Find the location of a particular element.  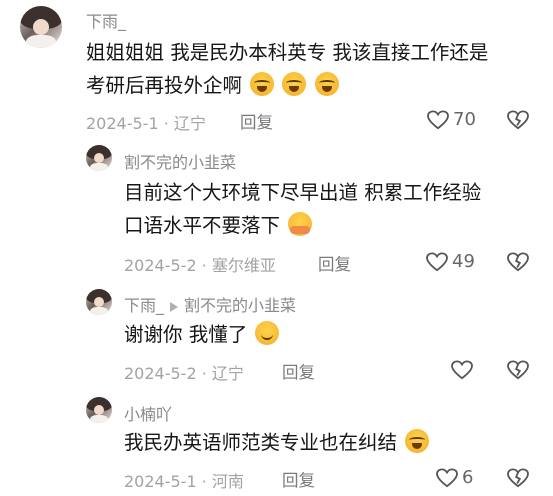

reply-target: 割不完的小韭菜 is located at coordinates (240, 305).